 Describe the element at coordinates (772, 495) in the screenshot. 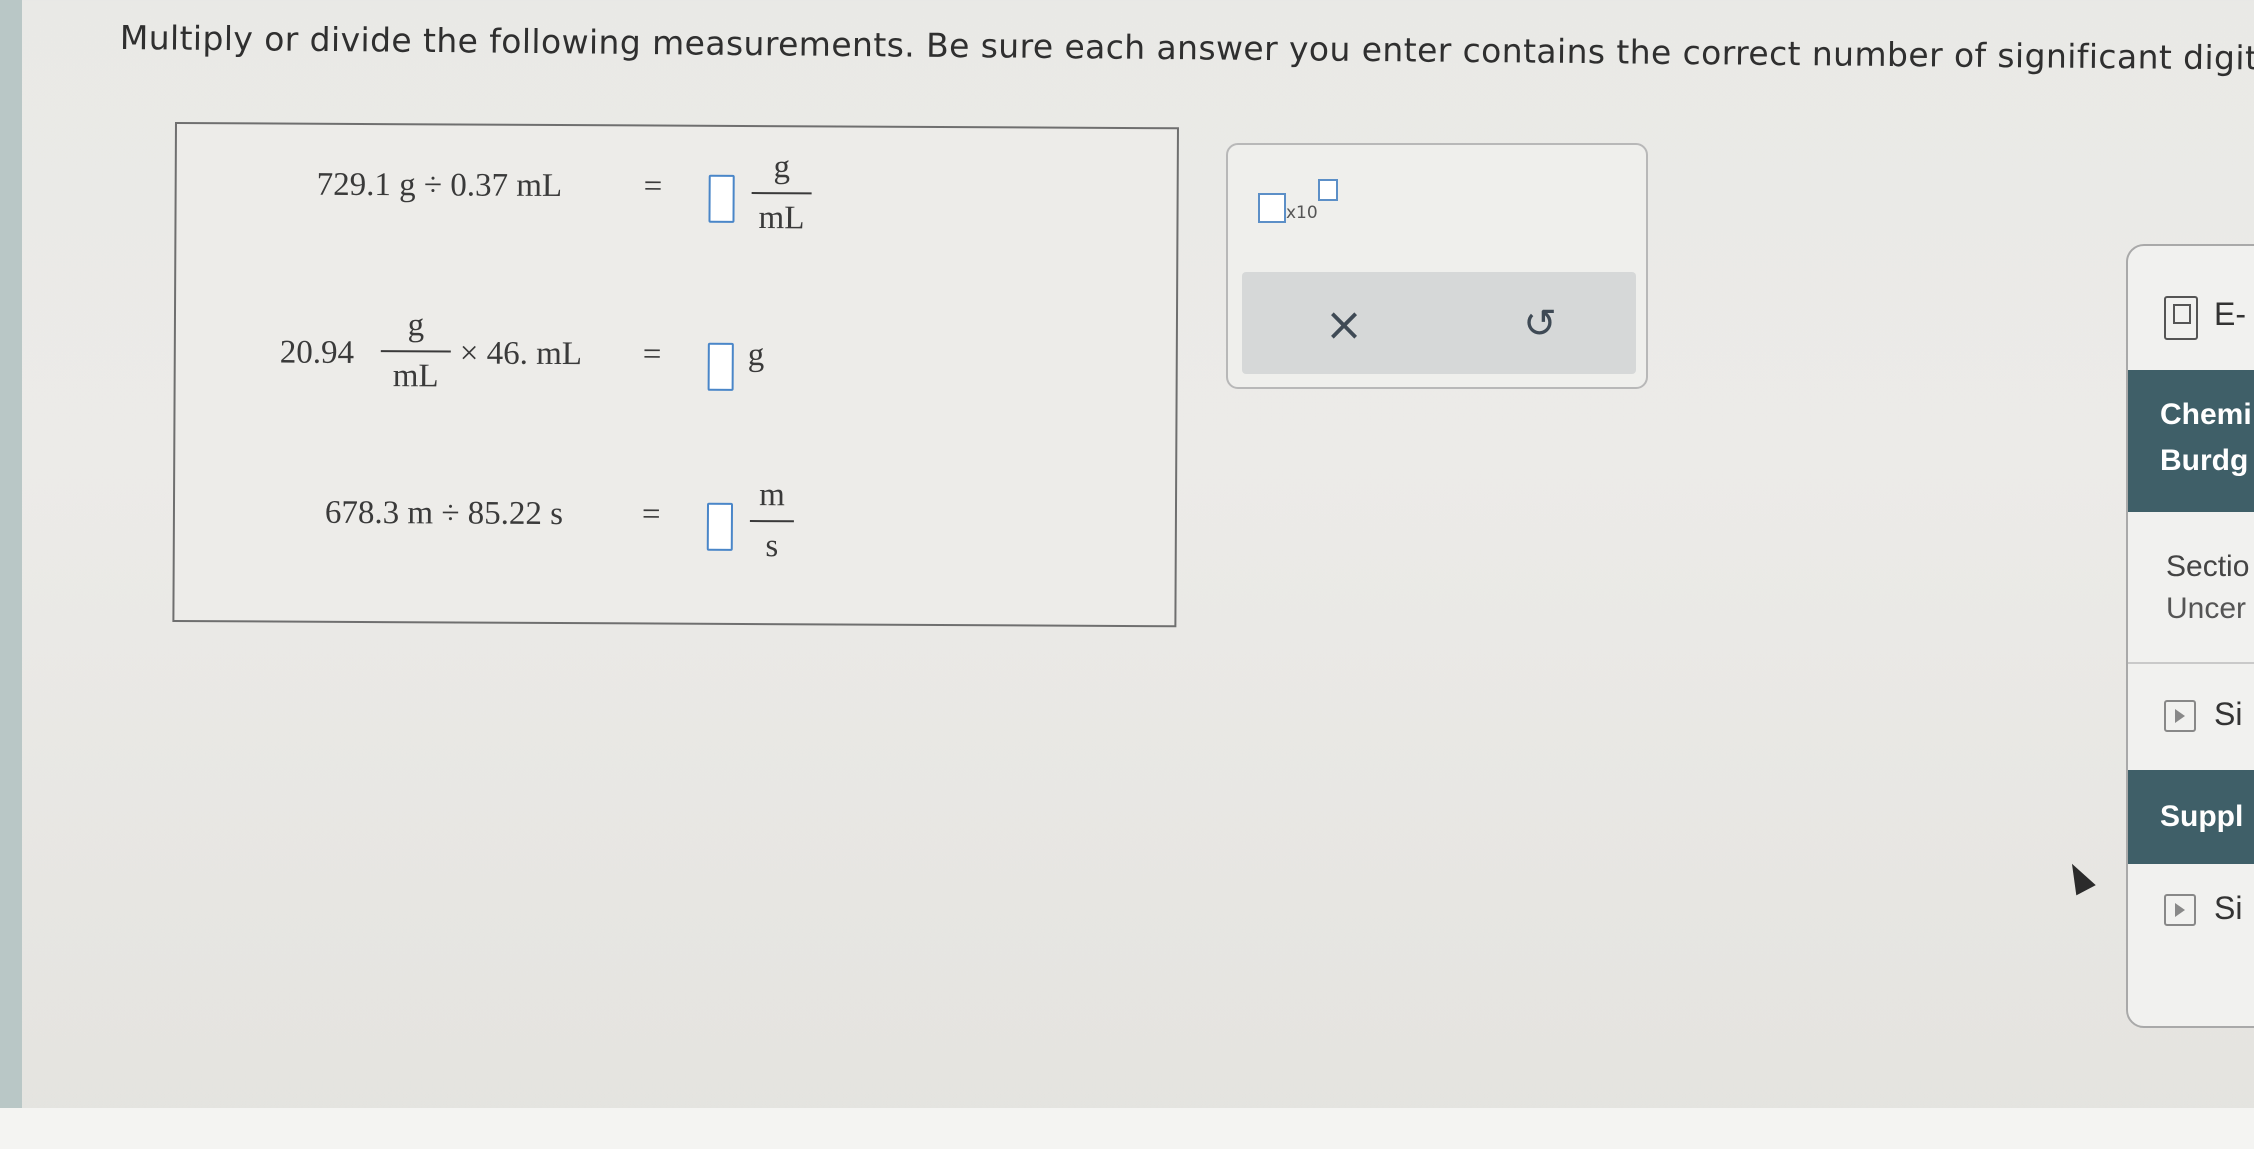

I see `problem-3-unit-numerator: m` at that location.